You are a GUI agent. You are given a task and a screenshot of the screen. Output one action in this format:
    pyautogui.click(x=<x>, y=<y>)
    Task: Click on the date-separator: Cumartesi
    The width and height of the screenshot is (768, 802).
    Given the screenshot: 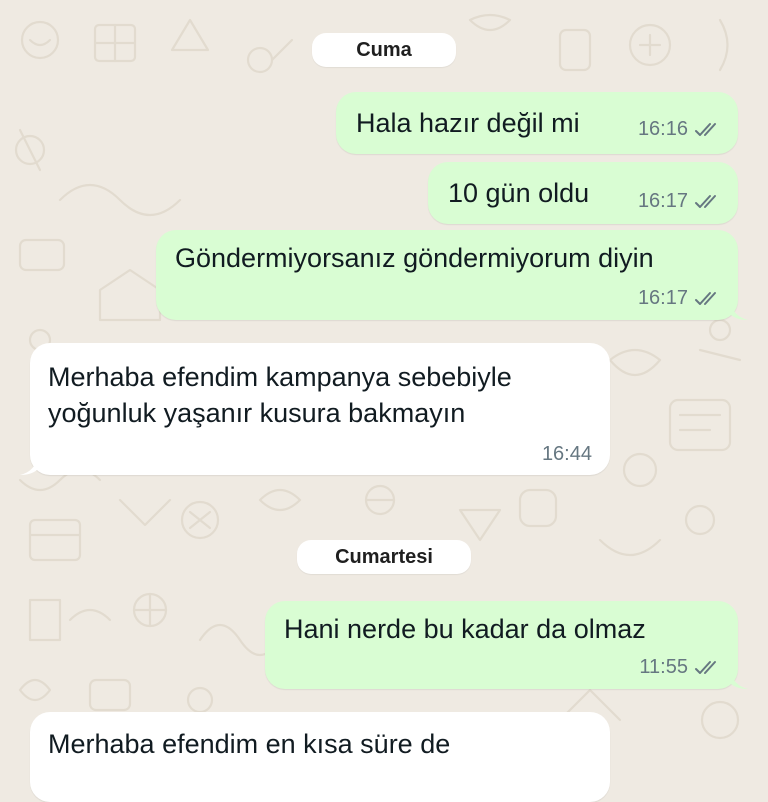 What is the action you would take?
    pyautogui.click(x=384, y=557)
    